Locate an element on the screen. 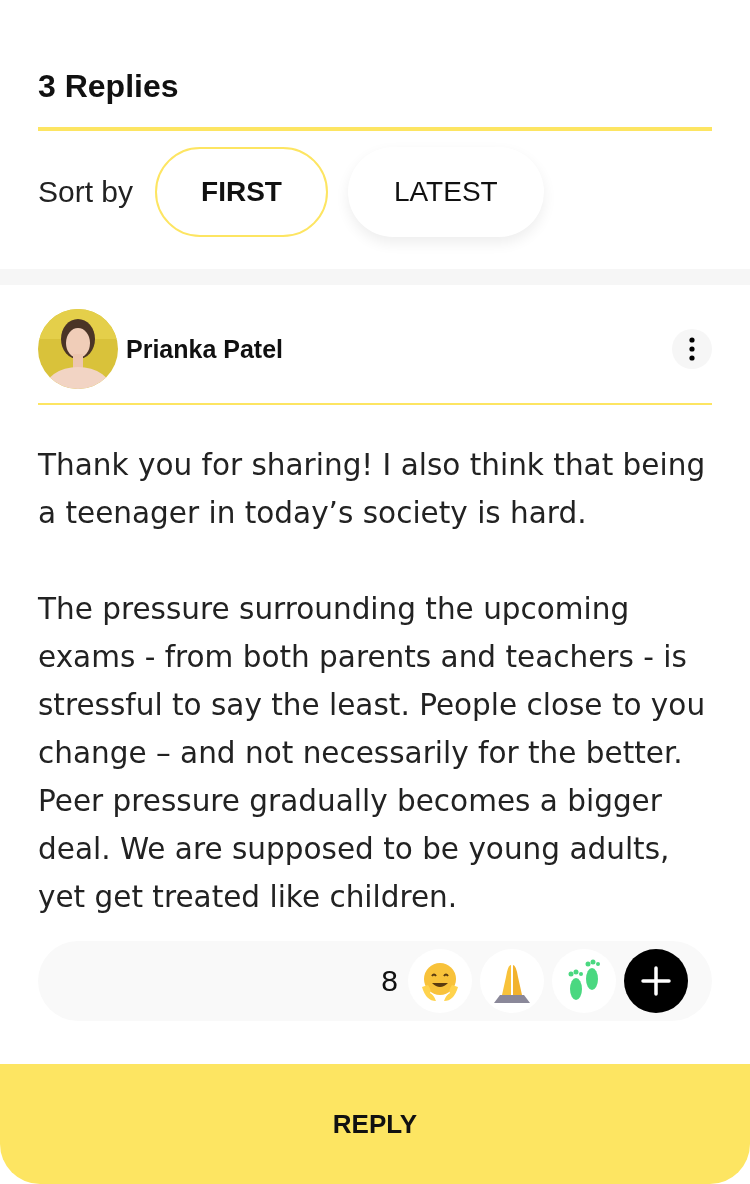  reaction-count: 8 is located at coordinates (389, 981).